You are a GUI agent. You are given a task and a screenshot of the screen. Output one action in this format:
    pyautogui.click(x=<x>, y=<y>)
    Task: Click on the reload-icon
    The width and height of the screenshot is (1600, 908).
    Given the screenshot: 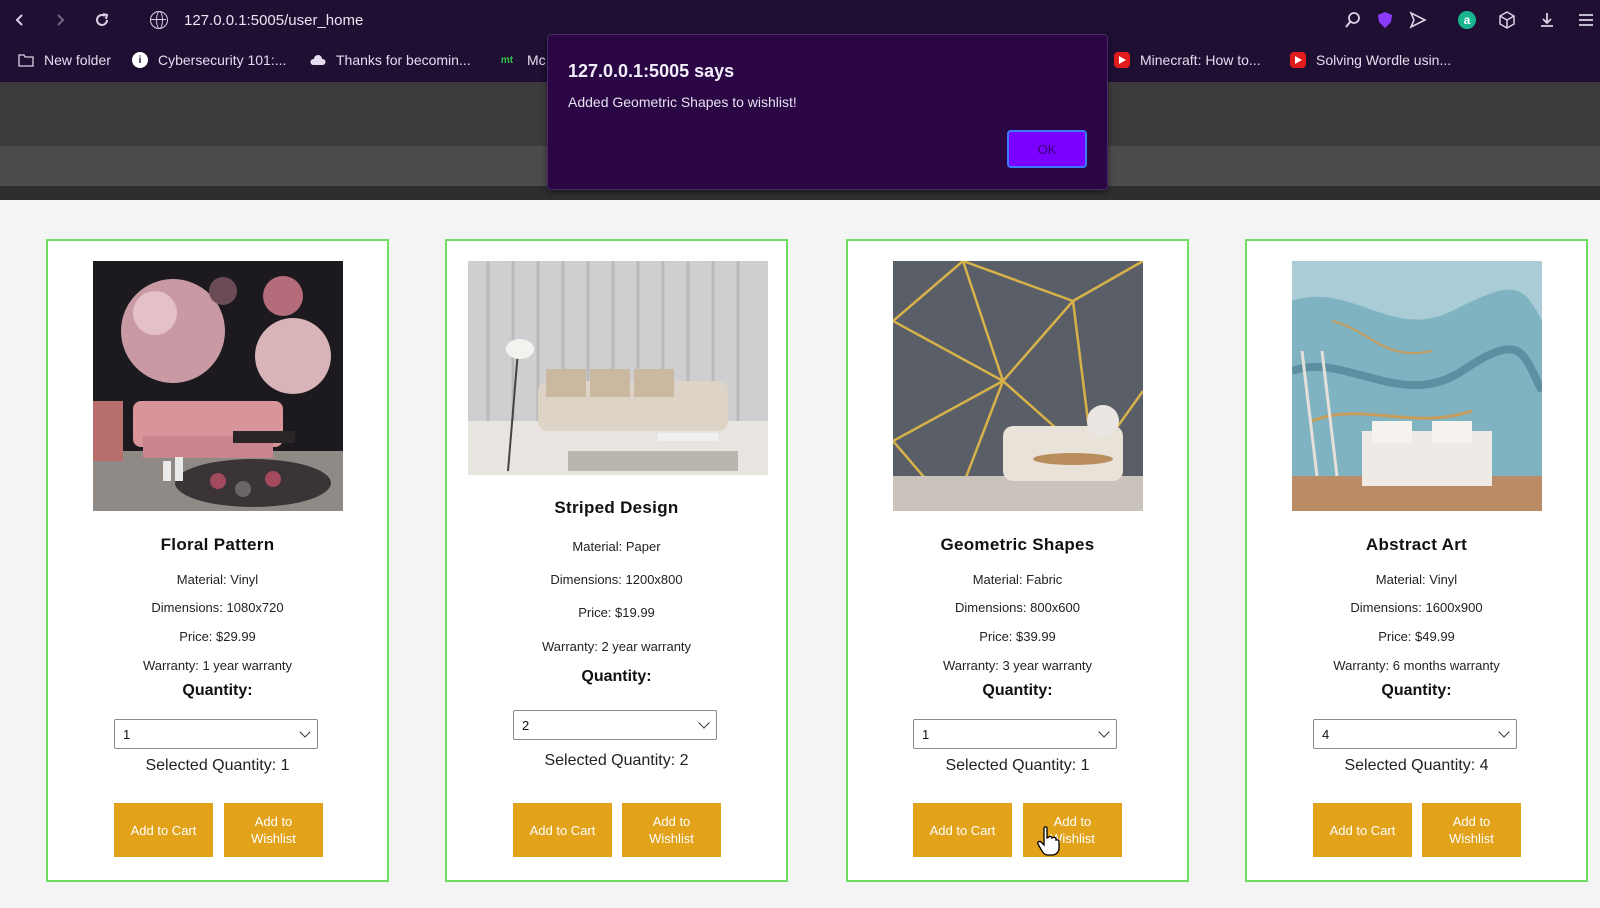 What is the action you would take?
    pyautogui.click(x=102, y=20)
    